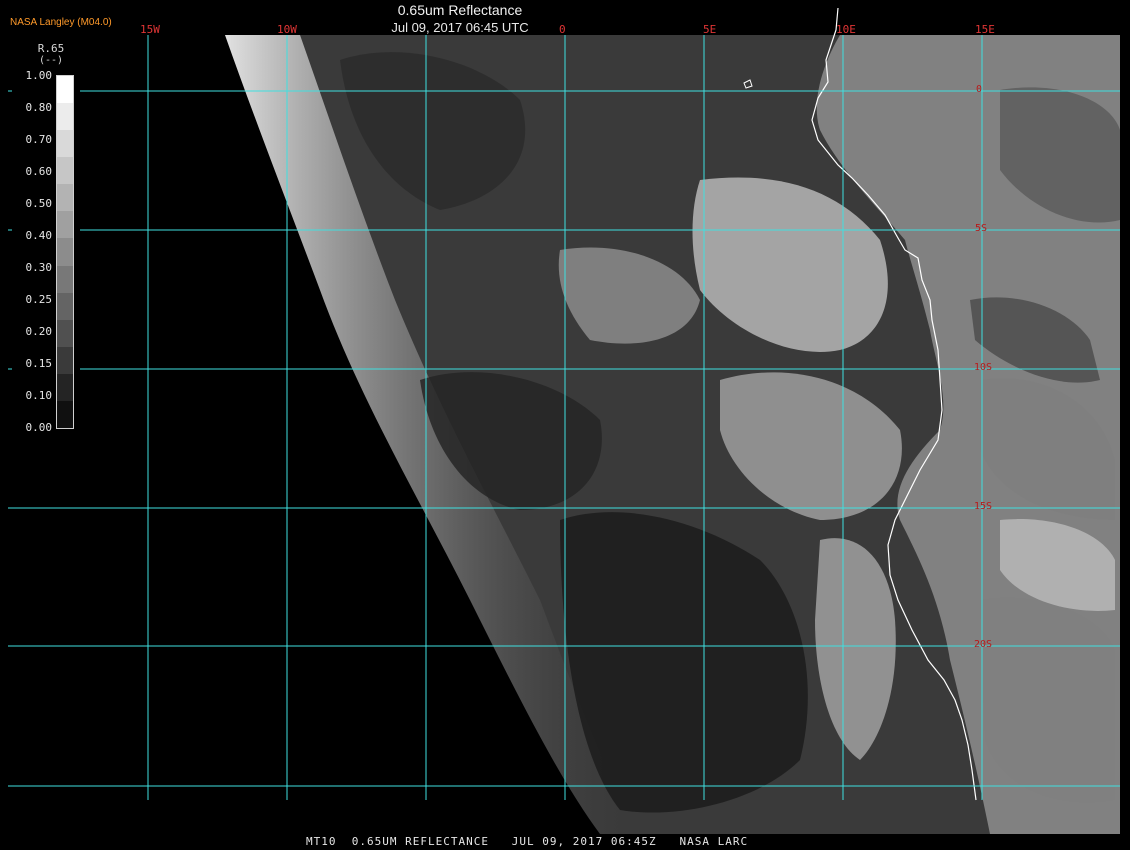  Describe the element at coordinates (39, 139) in the screenshot. I see `legend-tick: 0.70` at that location.